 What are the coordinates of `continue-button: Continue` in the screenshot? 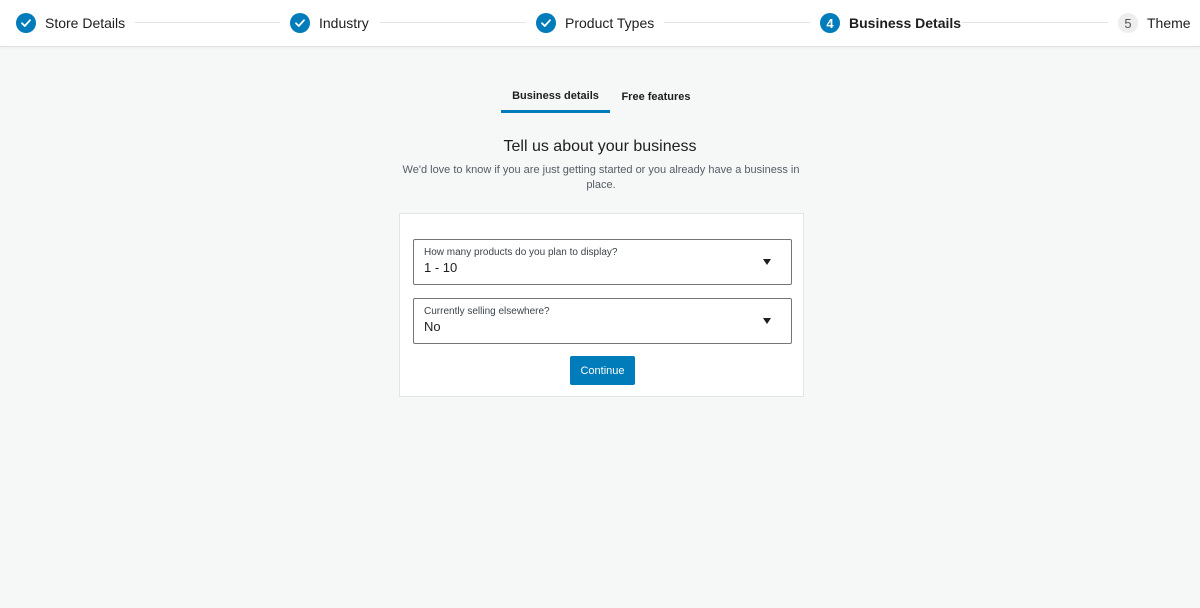 It's located at (602, 370).